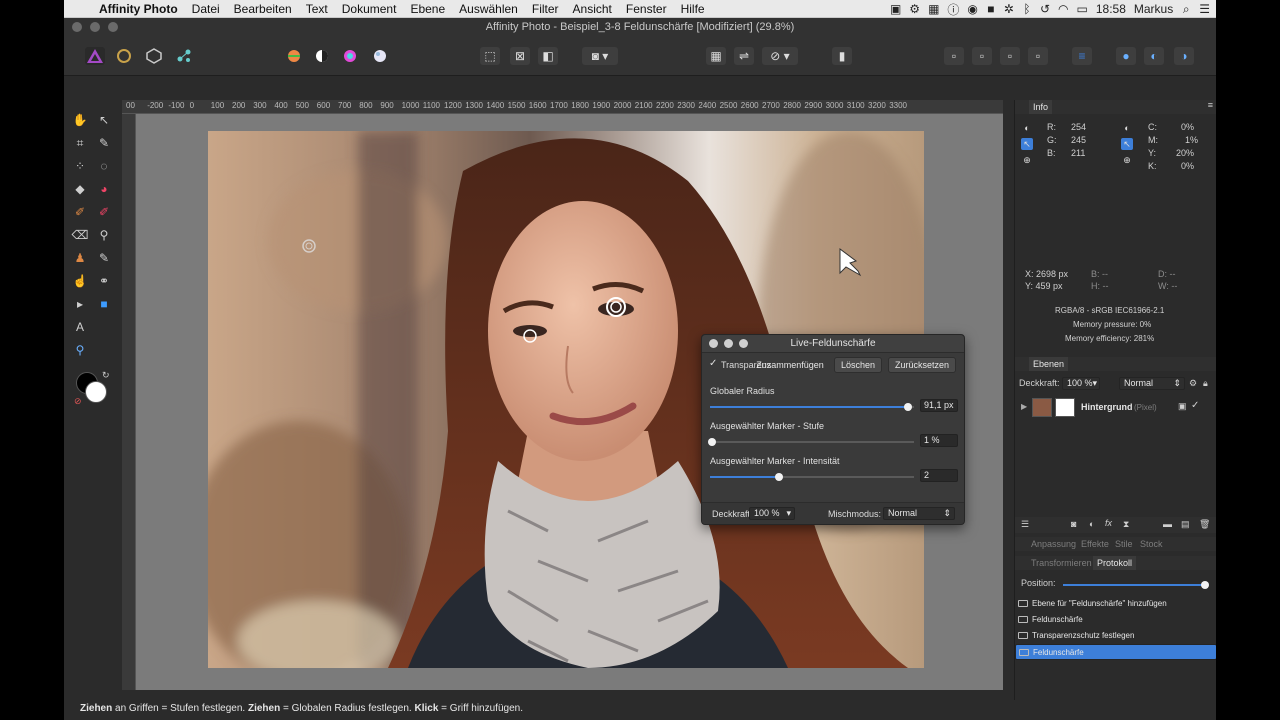 Image resolution: width=1280 pixels, height=720 pixels. I want to click on wheel-icon: ✲, so click(1009, 9).